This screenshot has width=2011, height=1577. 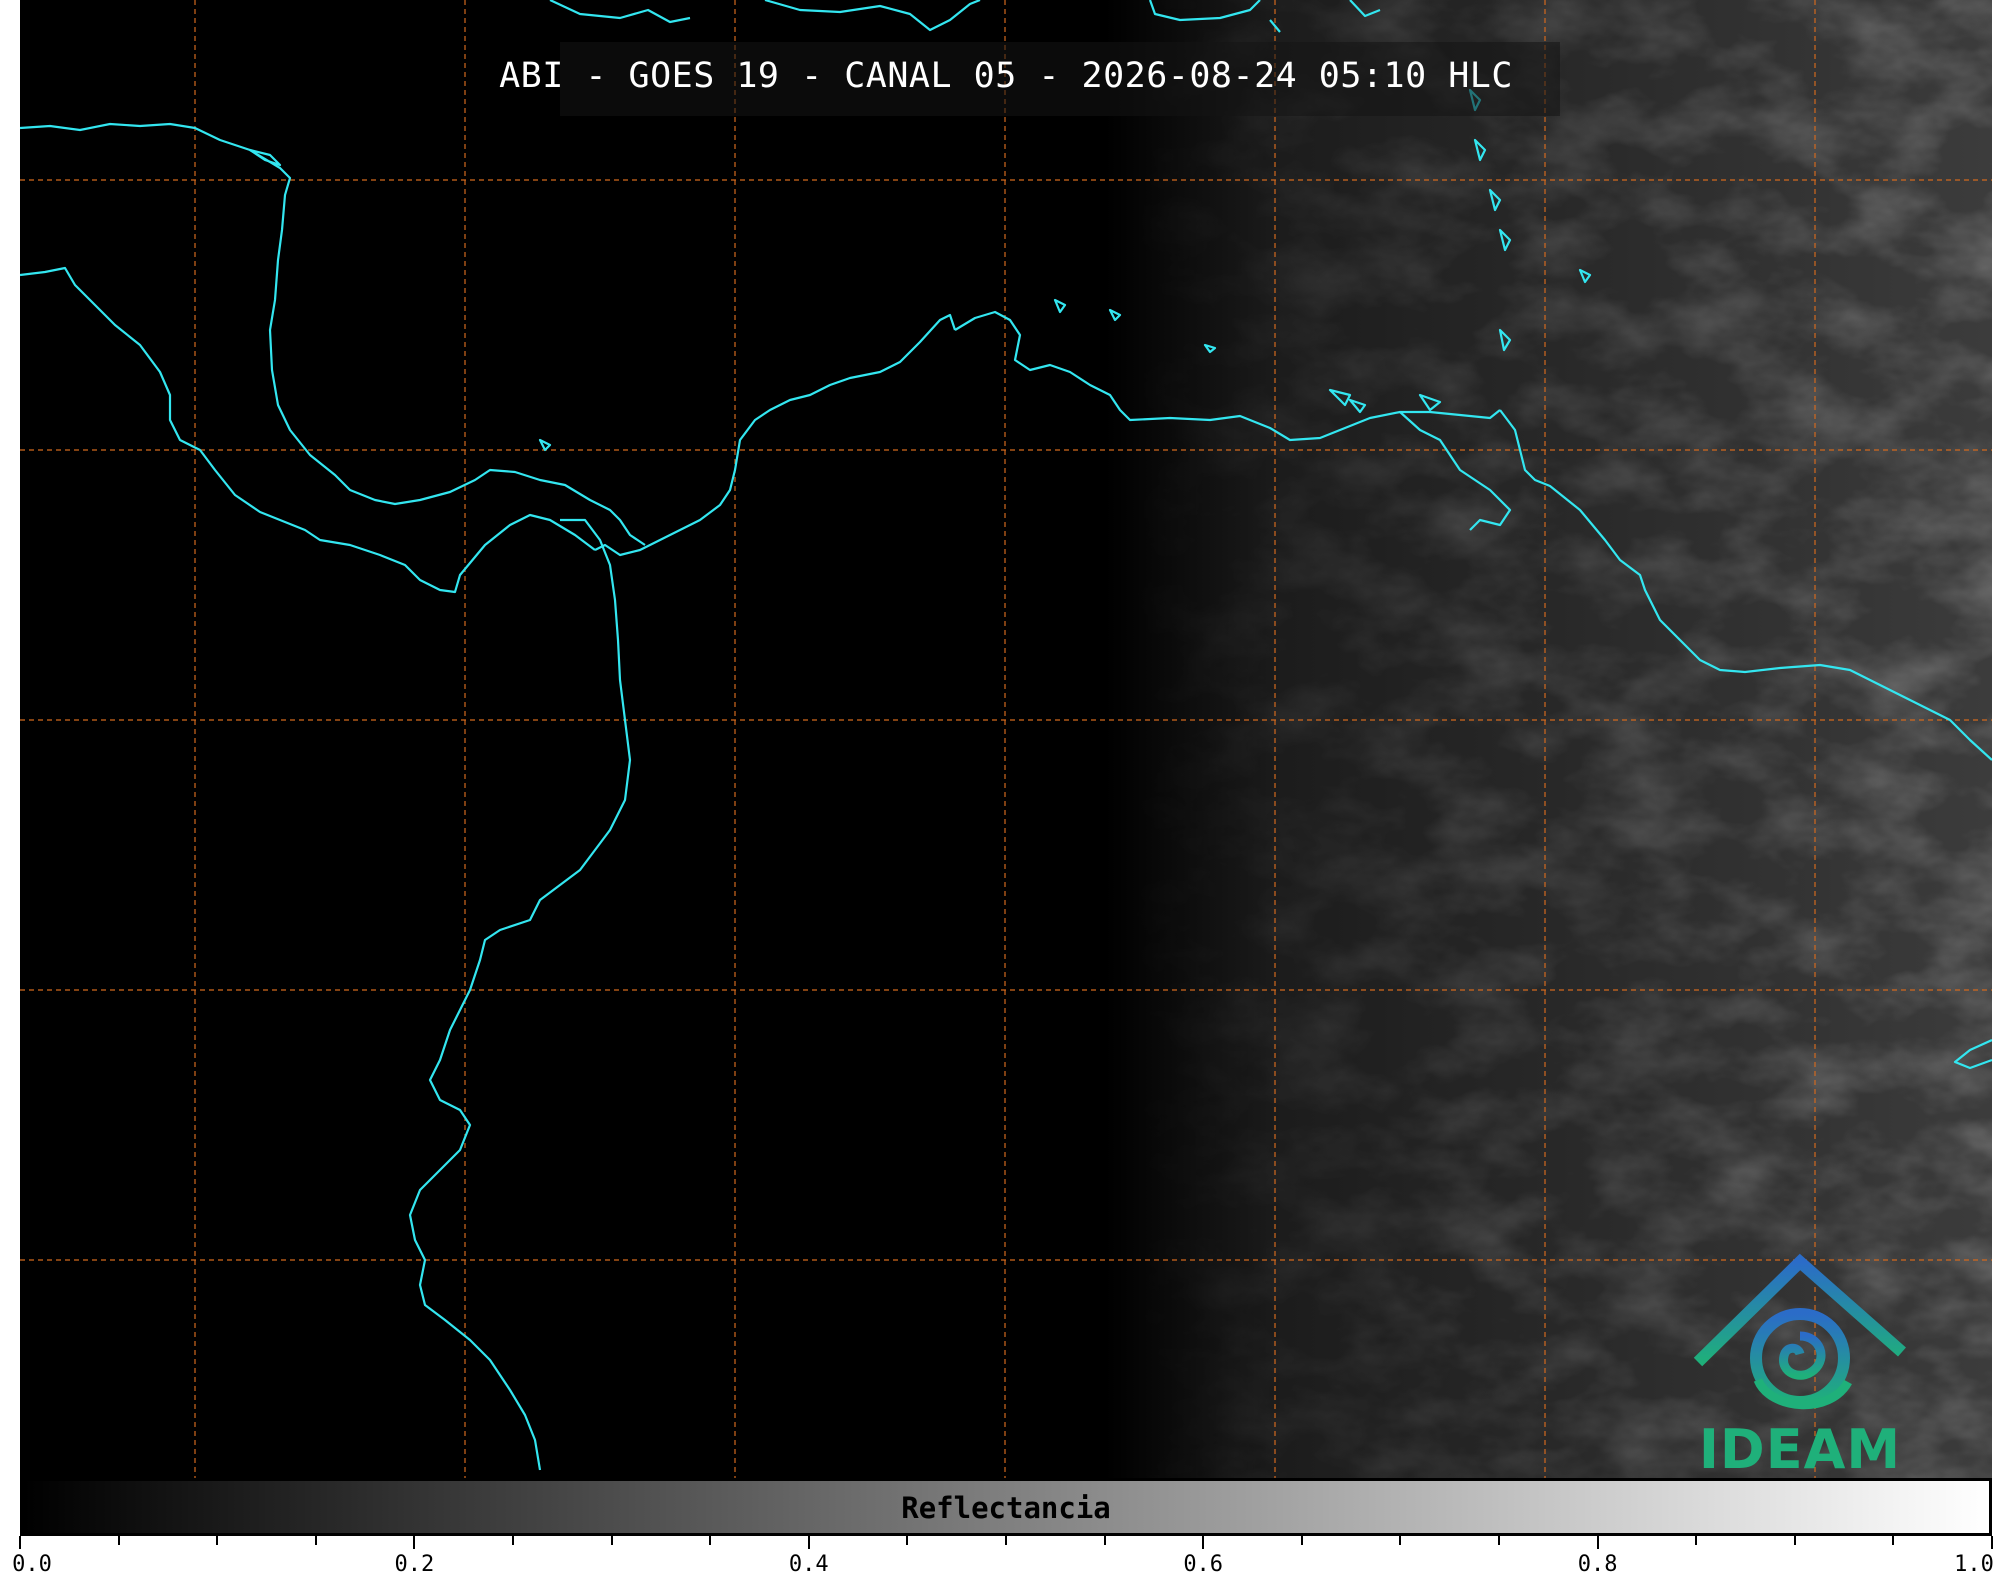 I want to click on colorbar-tick-label: 0.2, so click(x=414, y=1564).